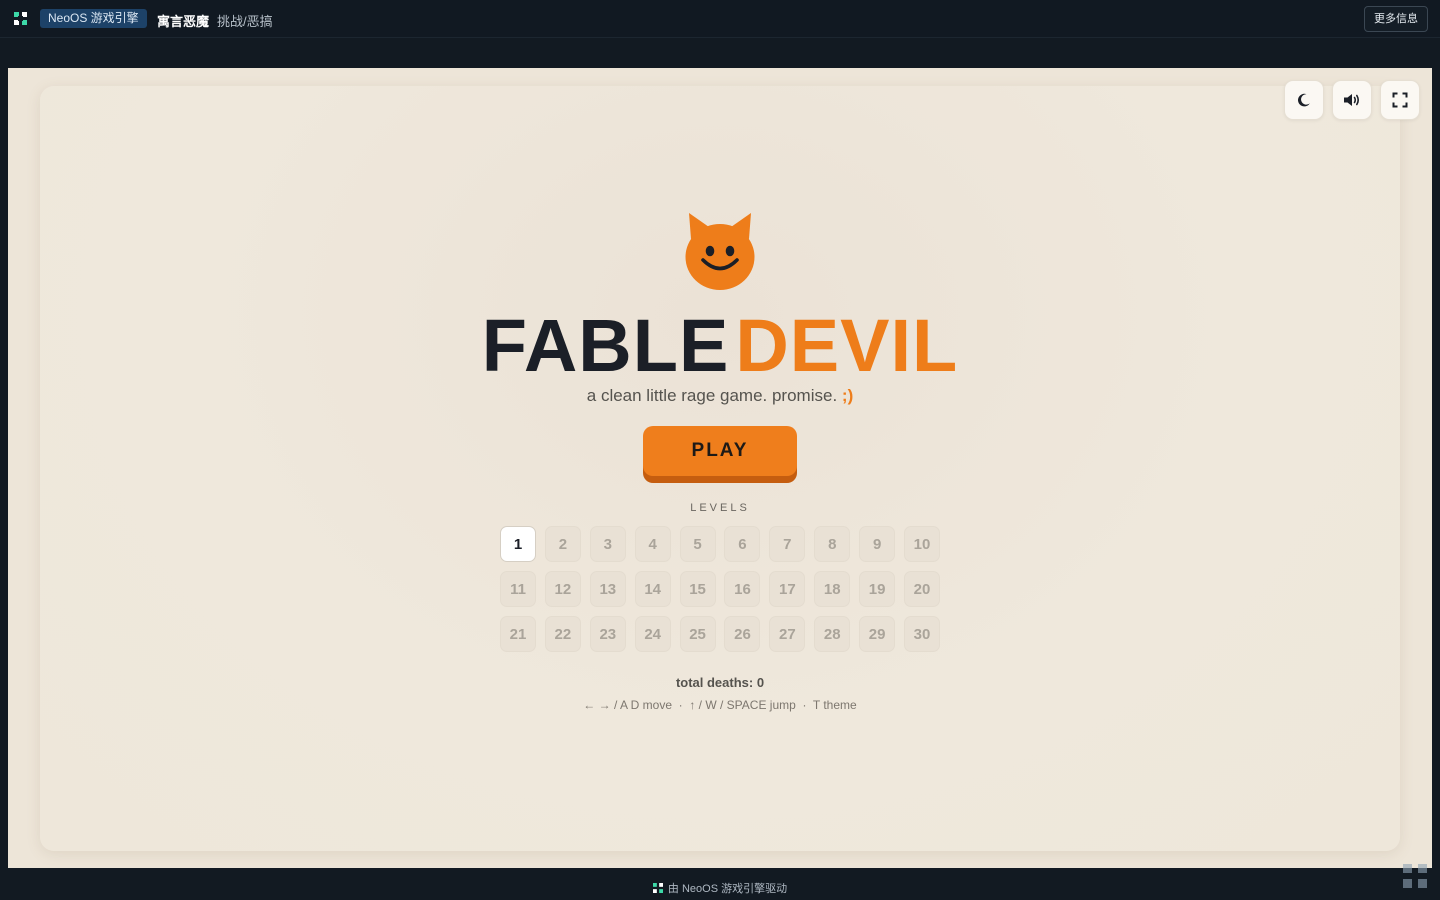 Image resolution: width=1440 pixels, height=900 pixels. I want to click on level-button-29: 29, so click(877, 634).